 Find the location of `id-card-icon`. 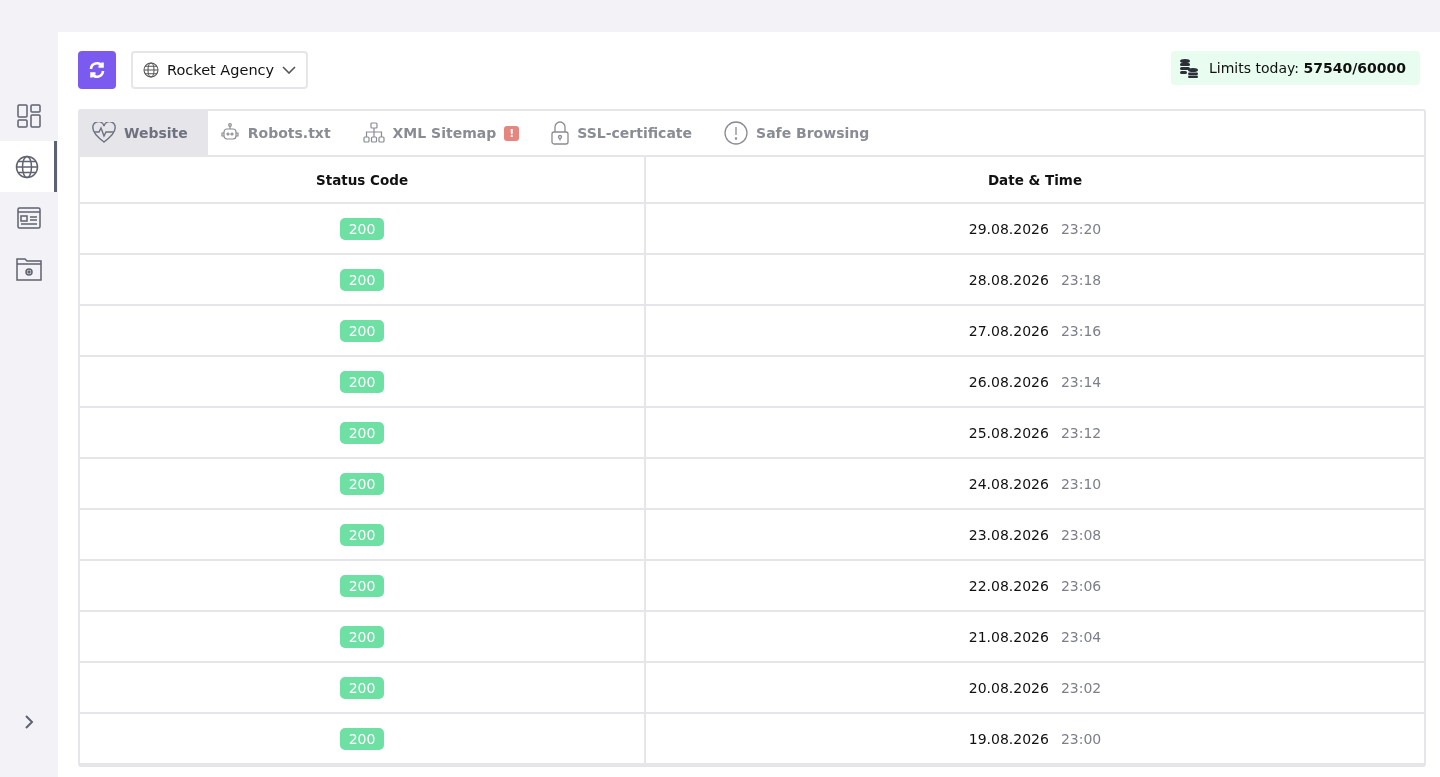

id-card-icon is located at coordinates (28, 217).